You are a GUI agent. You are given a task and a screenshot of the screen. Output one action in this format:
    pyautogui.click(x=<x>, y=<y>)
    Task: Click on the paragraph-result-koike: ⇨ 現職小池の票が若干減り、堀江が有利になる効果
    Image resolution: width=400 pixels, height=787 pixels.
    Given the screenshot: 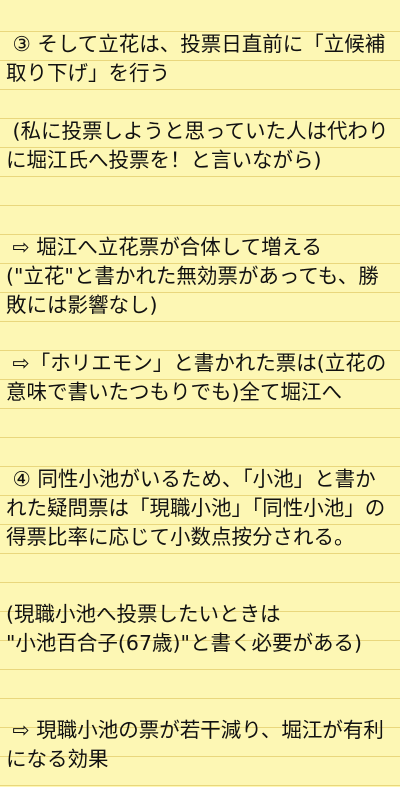 What is the action you would take?
    pyautogui.click(x=195, y=744)
    